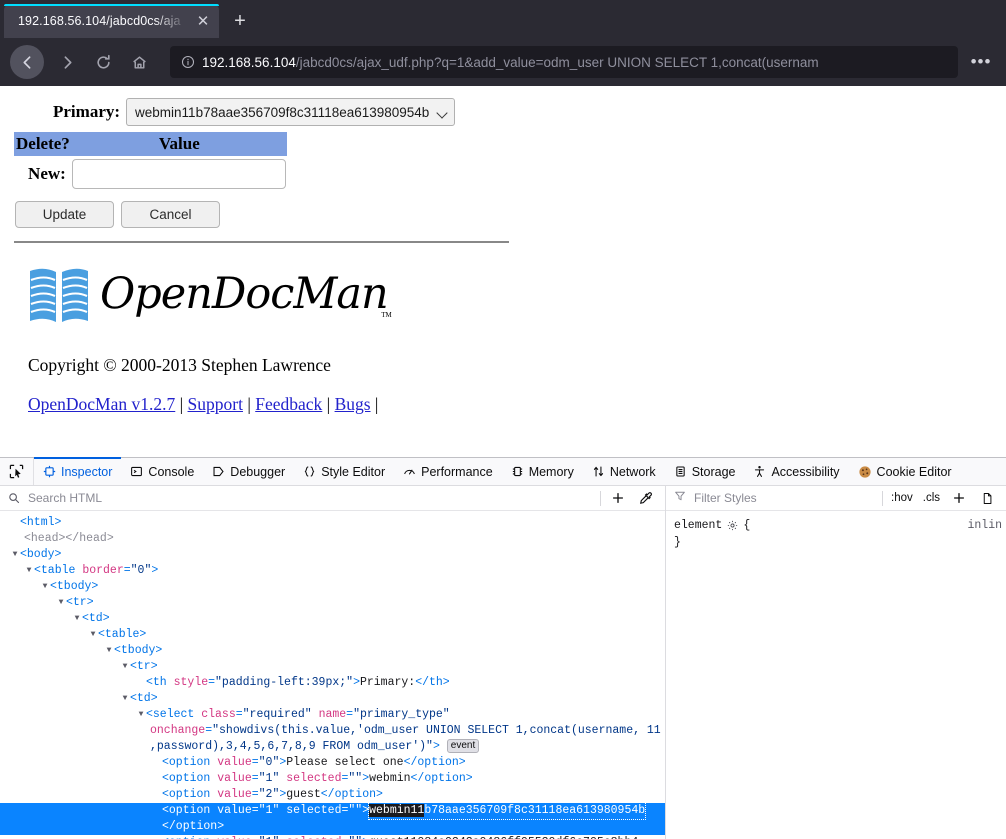  Describe the element at coordinates (288, 404) in the screenshot. I see `footer-link-feedback: Feedback` at that location.